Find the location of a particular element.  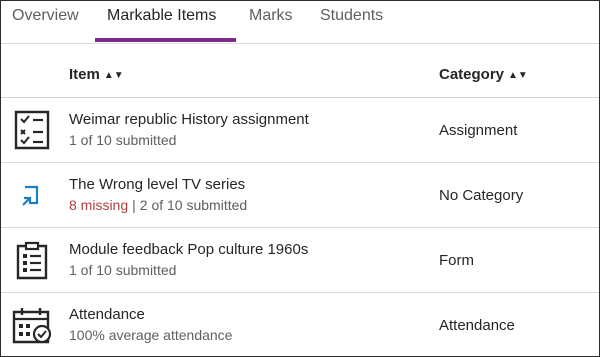

tab-bar: Overview Markable Items Marks Students is located at coordinates (300, 22).